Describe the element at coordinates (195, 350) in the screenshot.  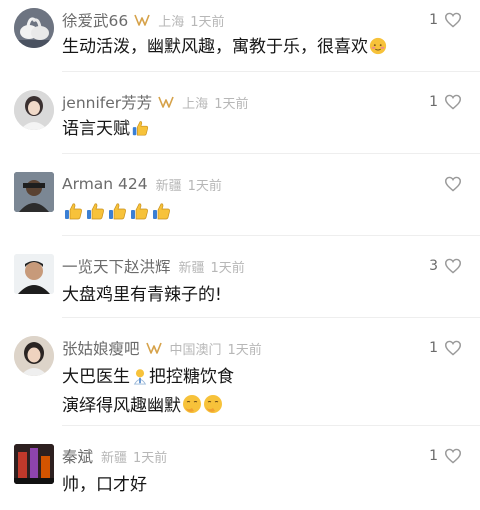
I see `location: 中国澳门` at that location.